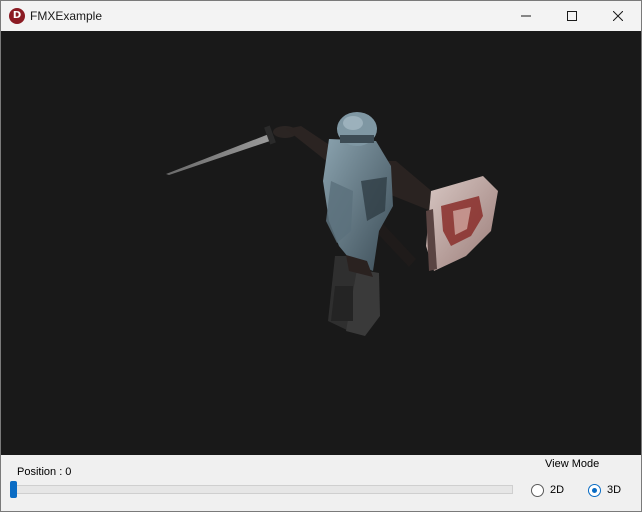 The image size is (642, 512). I want to click on title-bar: D FMXExample, so click(321, 16).